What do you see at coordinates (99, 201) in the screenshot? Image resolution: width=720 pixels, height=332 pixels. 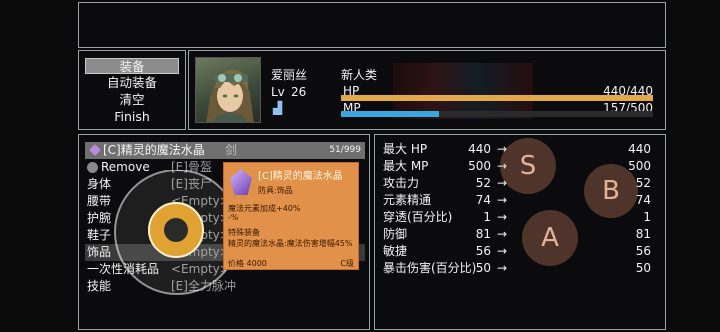 I see `slot-label: 腰带` at bounding box center [99, 201].